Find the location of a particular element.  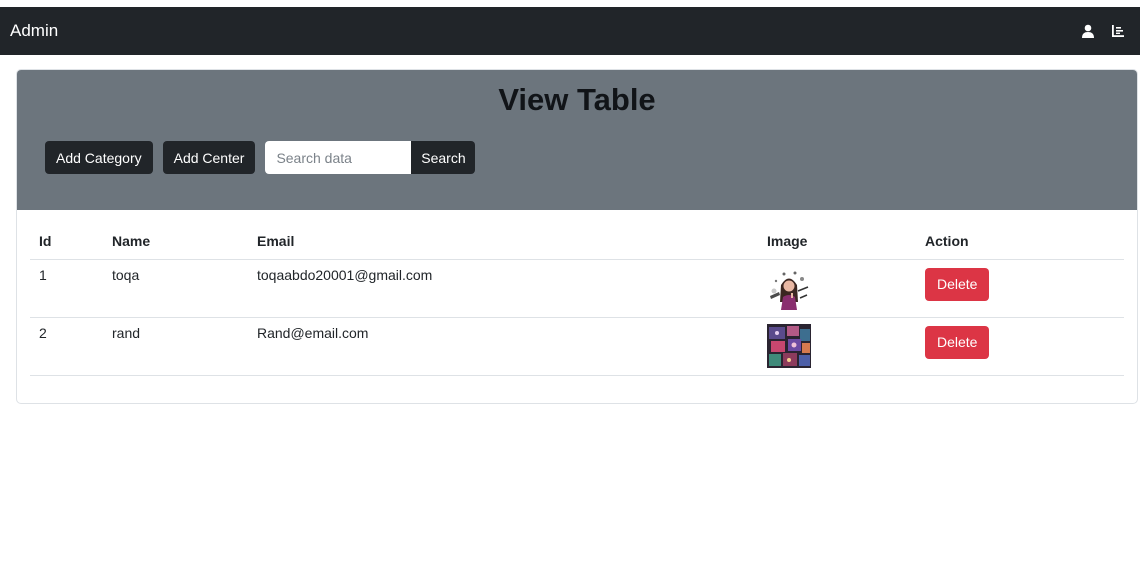

table-row: 1 toqa toqaabdo20001@gmail.com Delete is located at coordinates (577, 288).